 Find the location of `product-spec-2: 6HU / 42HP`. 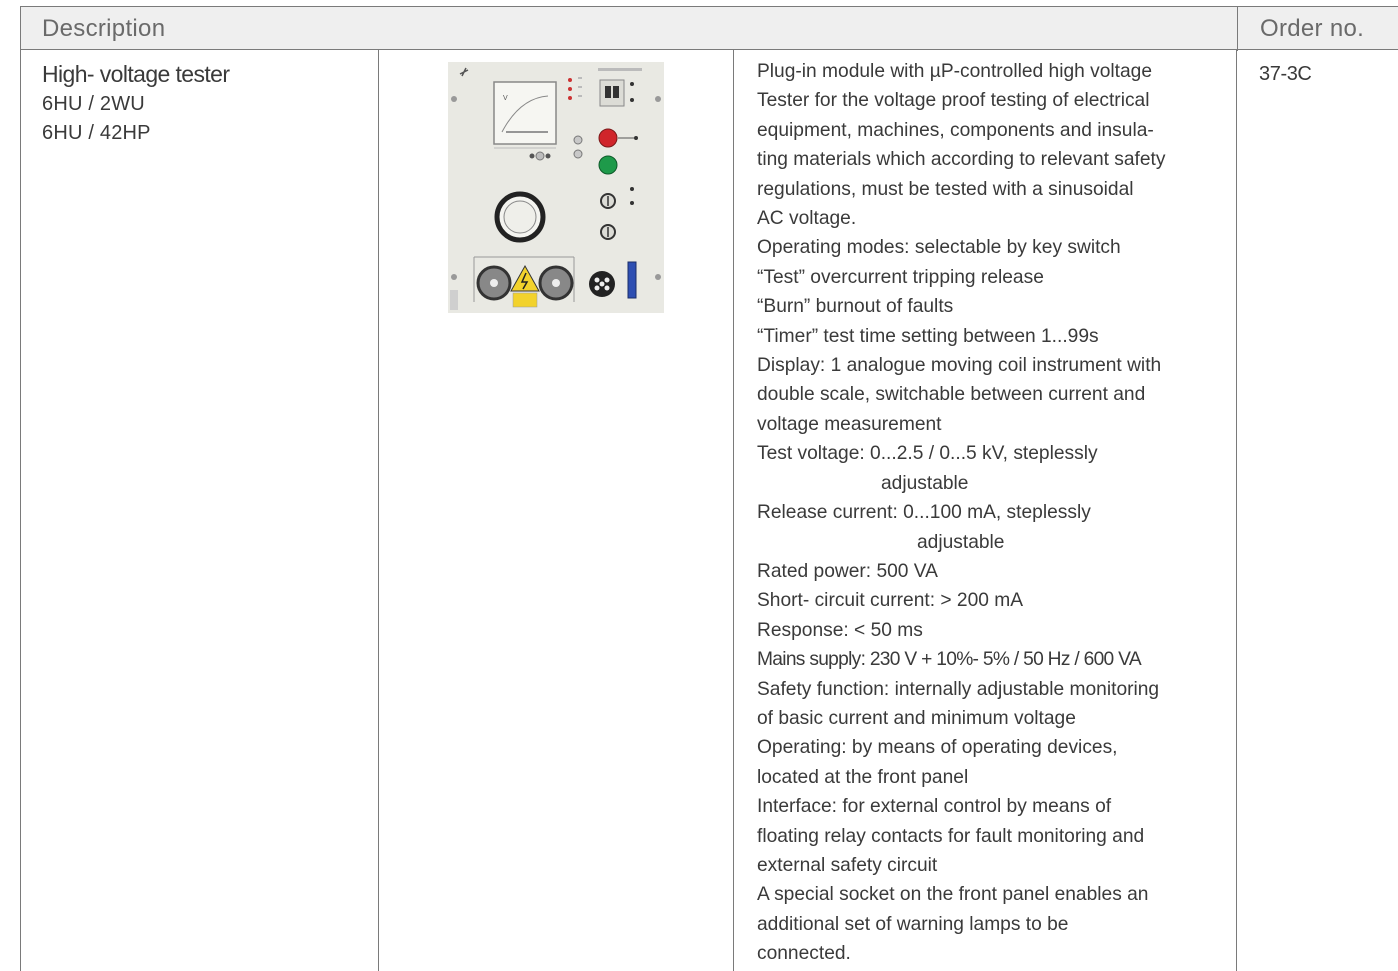

product-spec-2: 6HU / 42HP is located at coordinates (96, 133).